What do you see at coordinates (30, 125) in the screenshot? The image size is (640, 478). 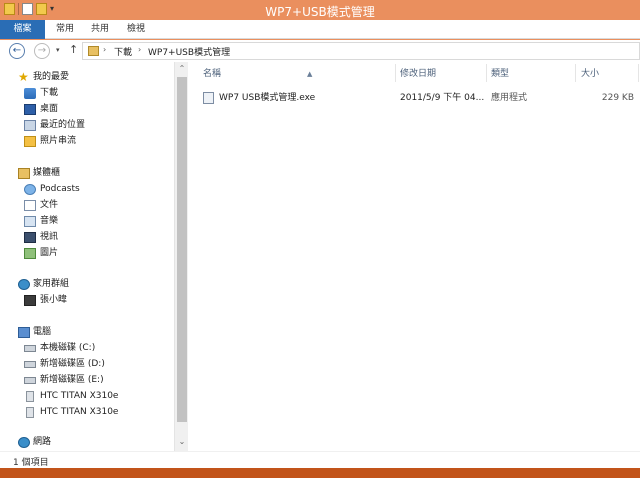 I see `recent-places-icon` at bounding box center [30, 125].